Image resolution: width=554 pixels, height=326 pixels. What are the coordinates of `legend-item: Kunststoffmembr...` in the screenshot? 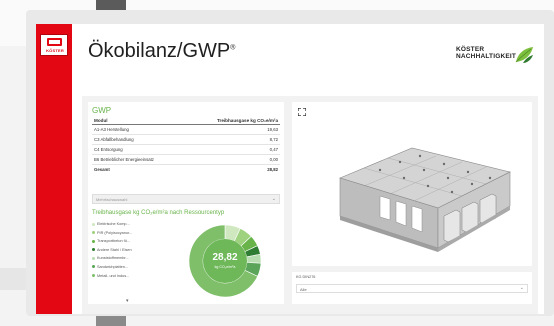 It's located at (126, 258).